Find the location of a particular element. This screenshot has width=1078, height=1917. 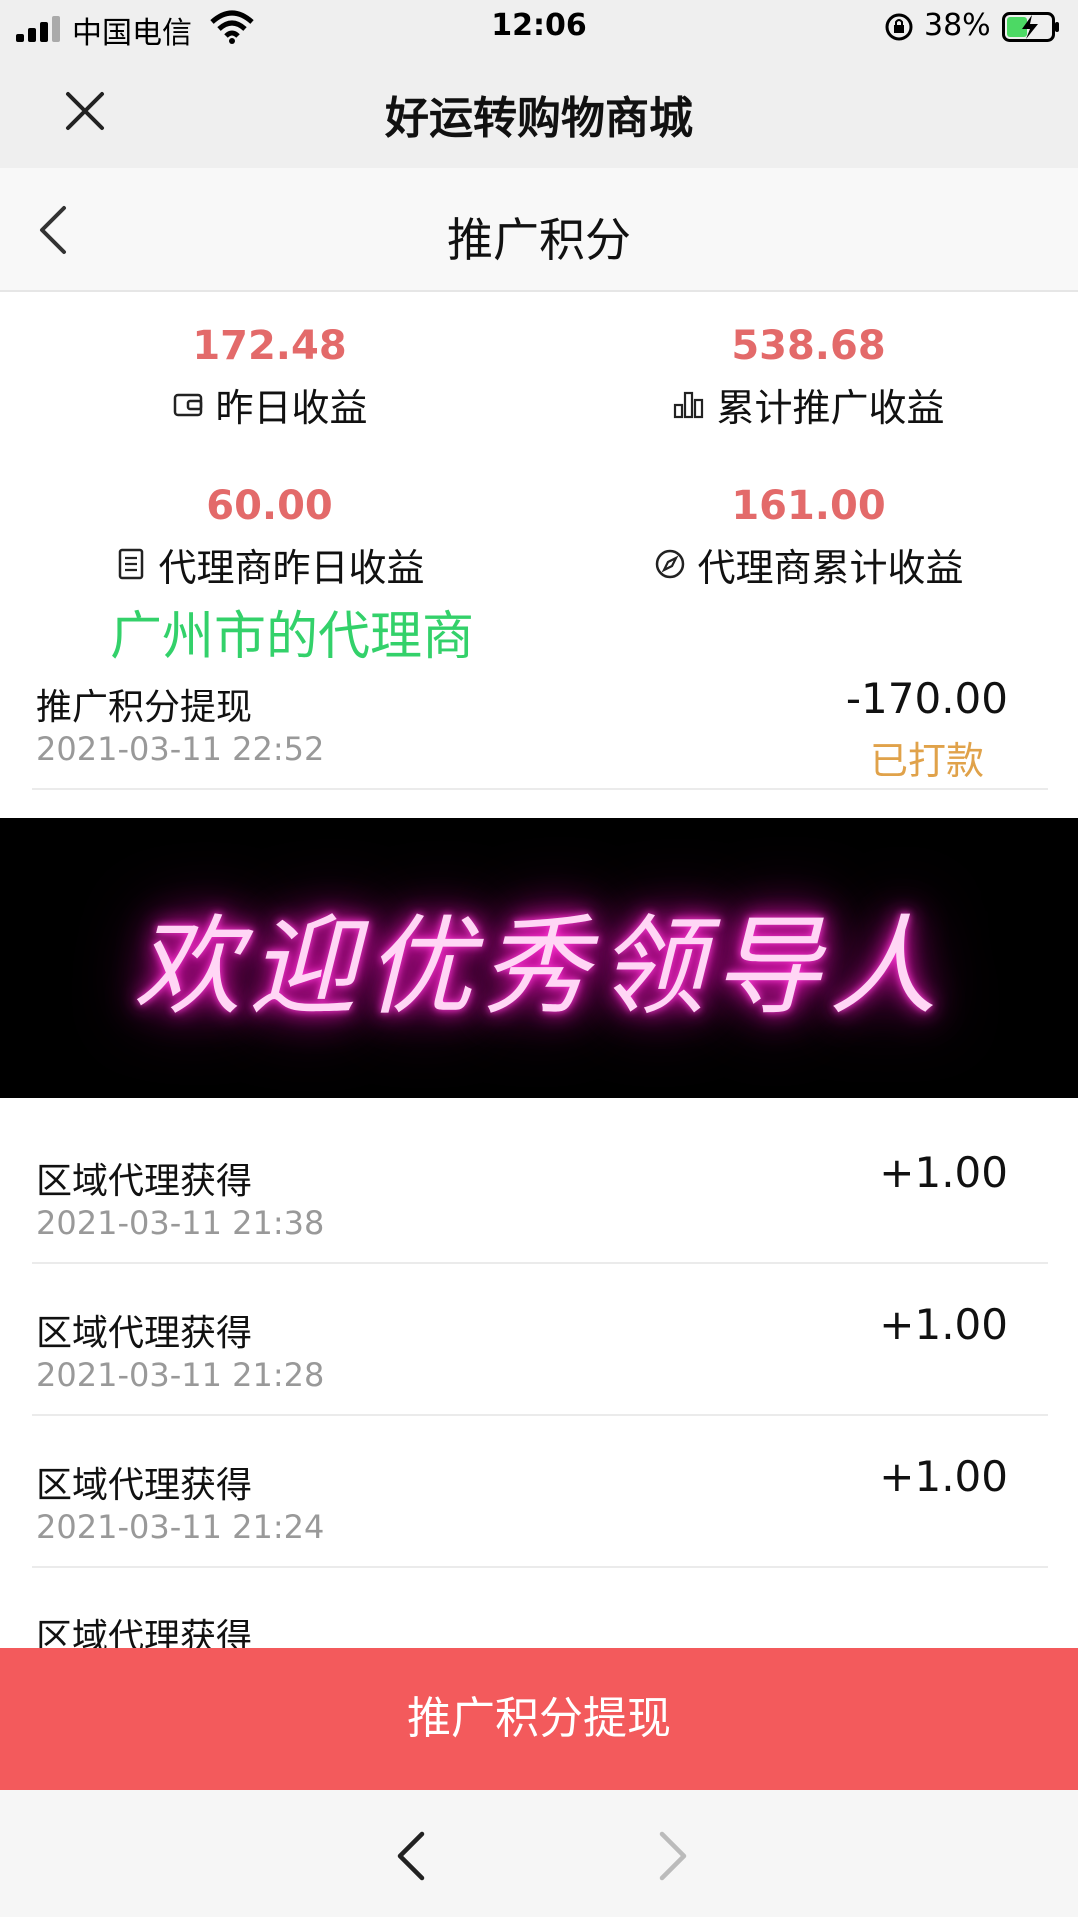

stat-label: 昨日收益 is located at coordinates (291, 407).